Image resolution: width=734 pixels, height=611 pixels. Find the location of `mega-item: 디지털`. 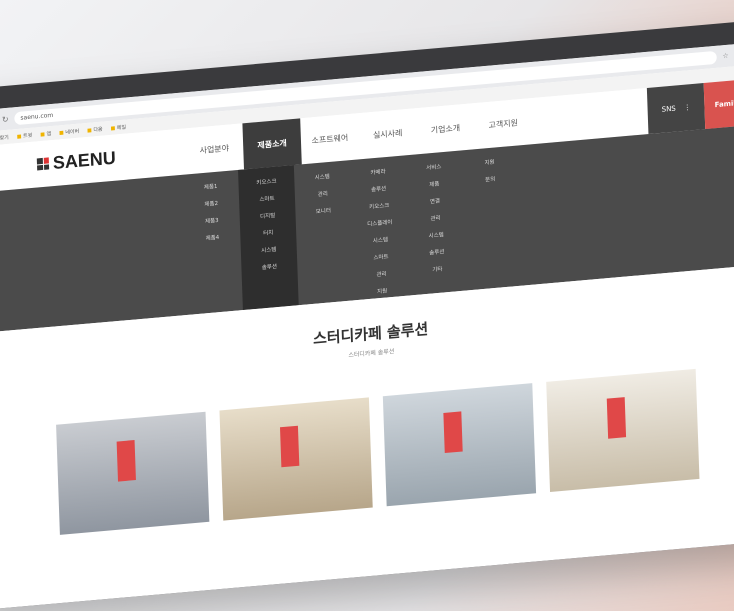

mega-item: 디지털 is located at coordinates (267, 215).